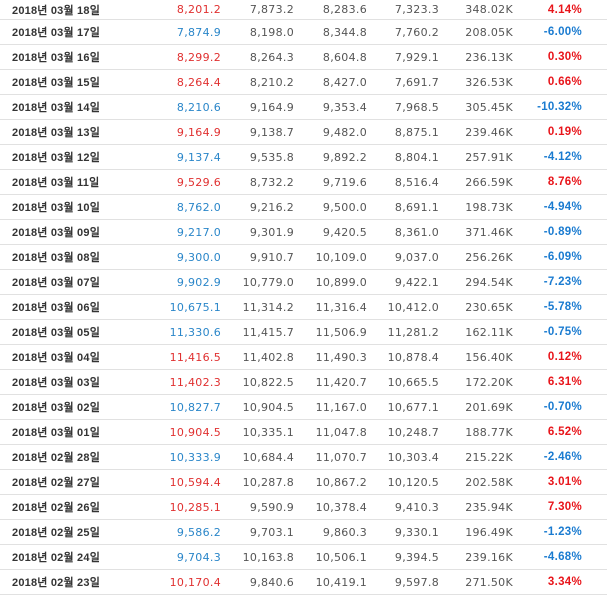  Describe the element at coordinates (344, 9) in the screenshot. I see `high-price-cell: 8,283.6` at that location.